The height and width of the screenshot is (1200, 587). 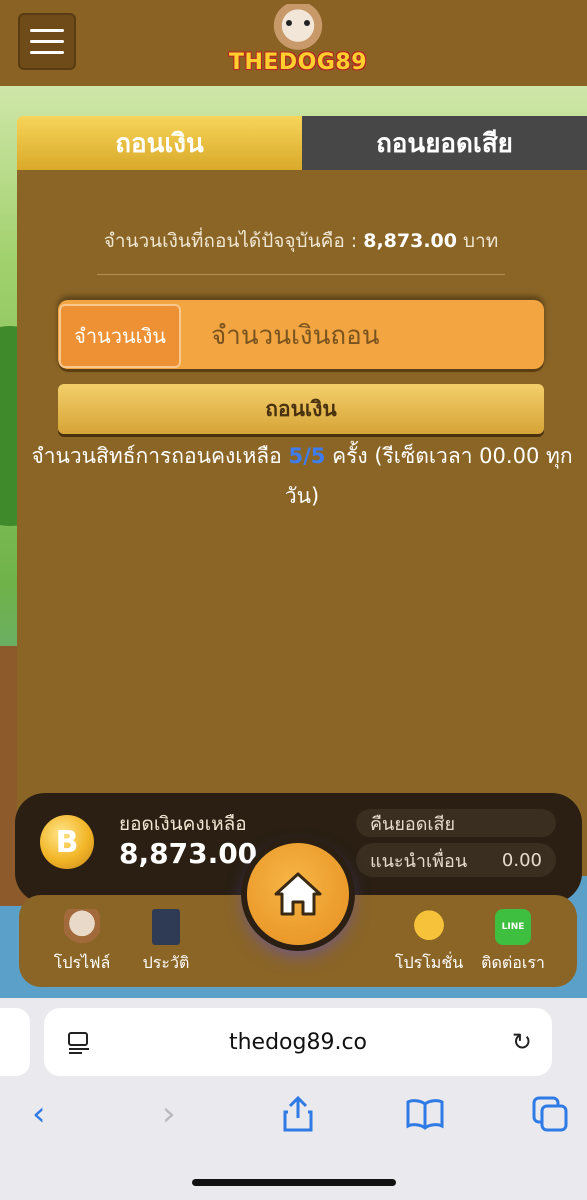 I want to click on document-icon, so click(x=166, y=927).